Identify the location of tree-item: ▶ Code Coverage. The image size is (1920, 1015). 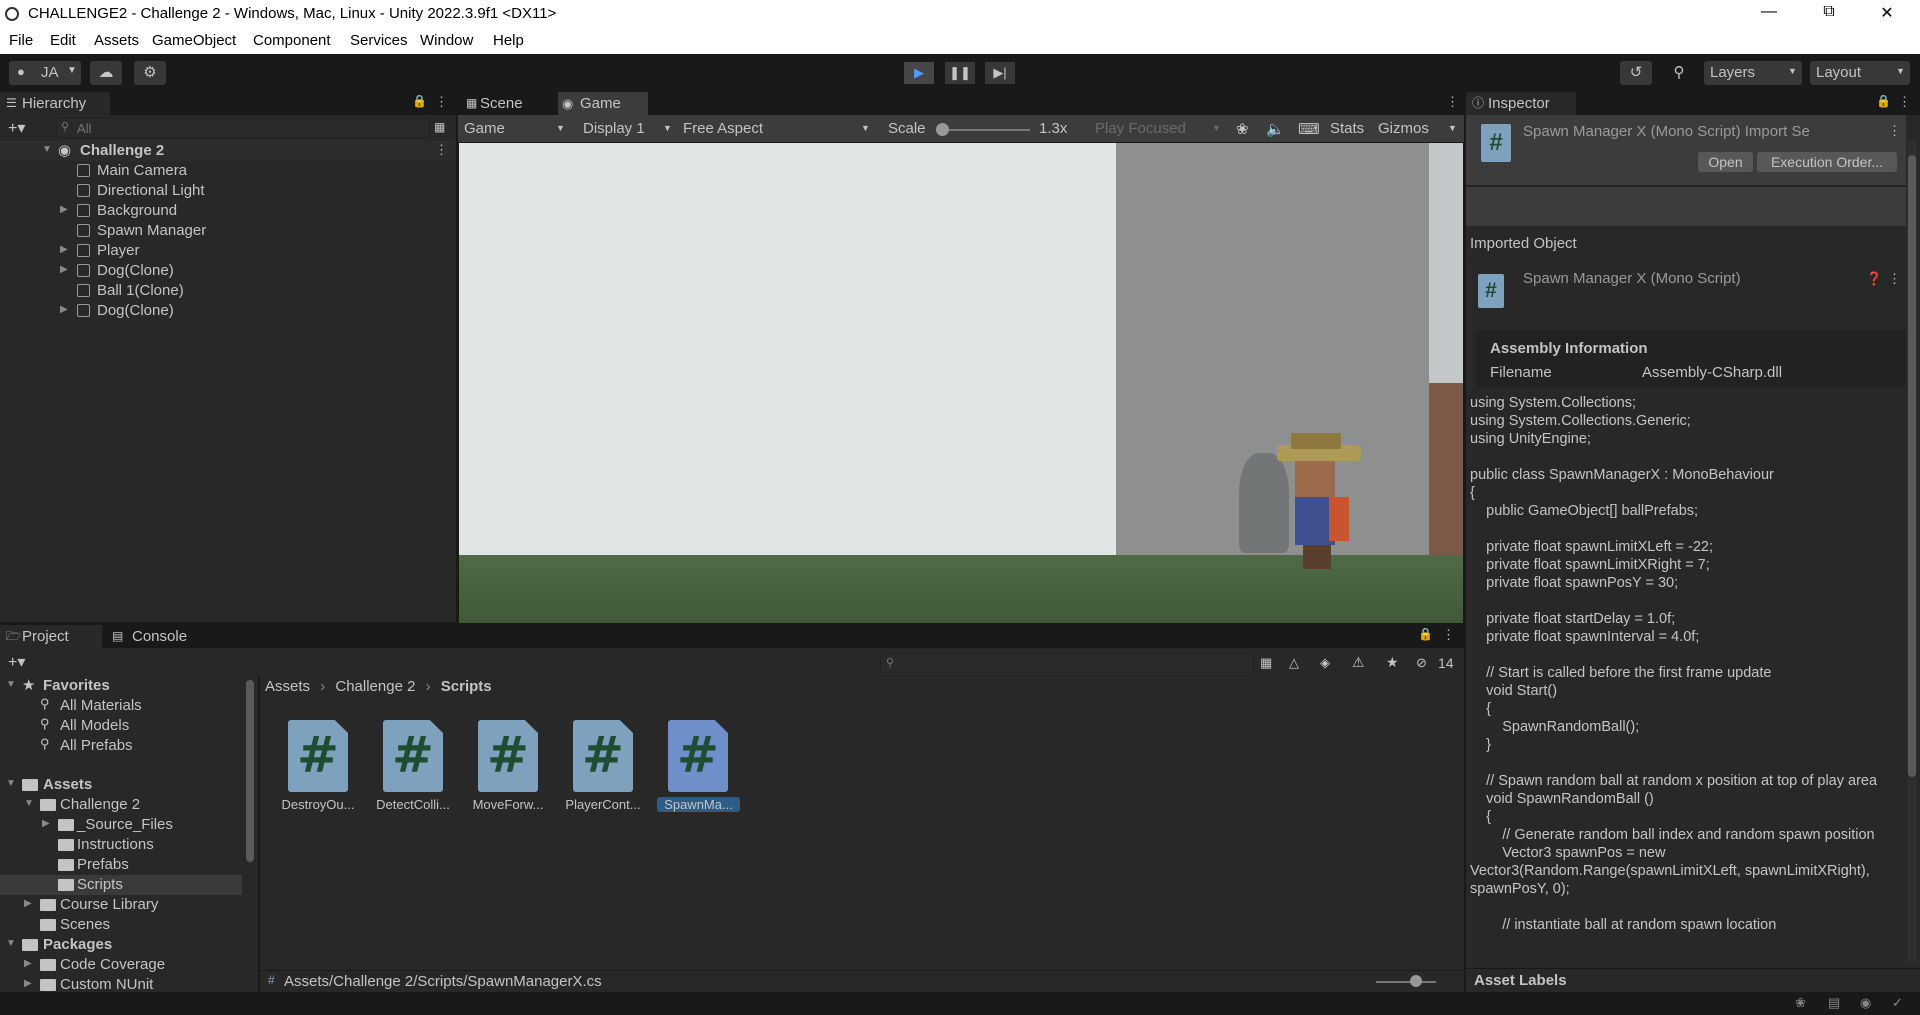
(121, 965).